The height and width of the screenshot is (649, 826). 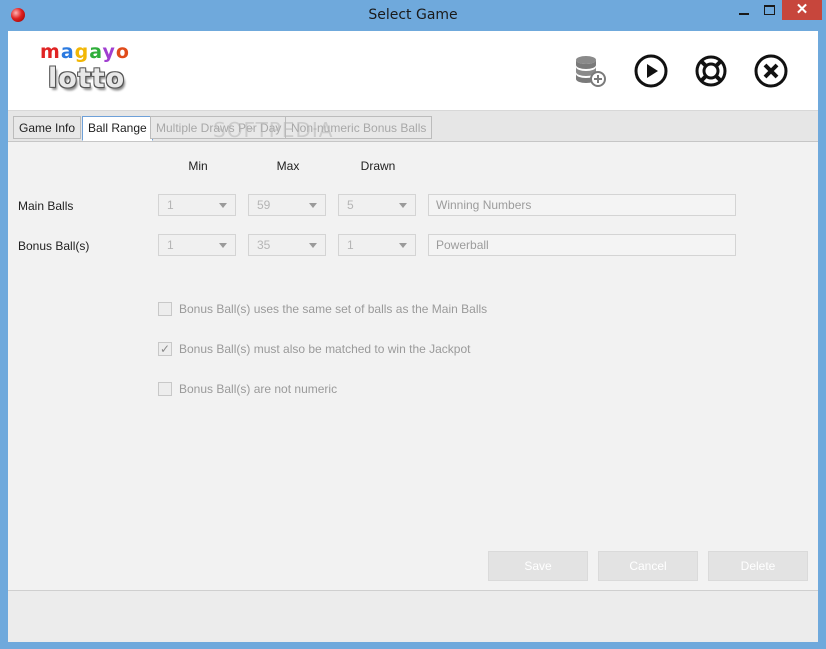 What do you see at coordinates (769, 10) in the screenshot?
I see `maximize-button` at bounding box center [769, 10].